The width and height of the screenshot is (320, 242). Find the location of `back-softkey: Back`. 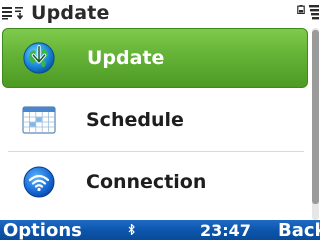

back-softkey: Back is located at coordinates (299, 230).